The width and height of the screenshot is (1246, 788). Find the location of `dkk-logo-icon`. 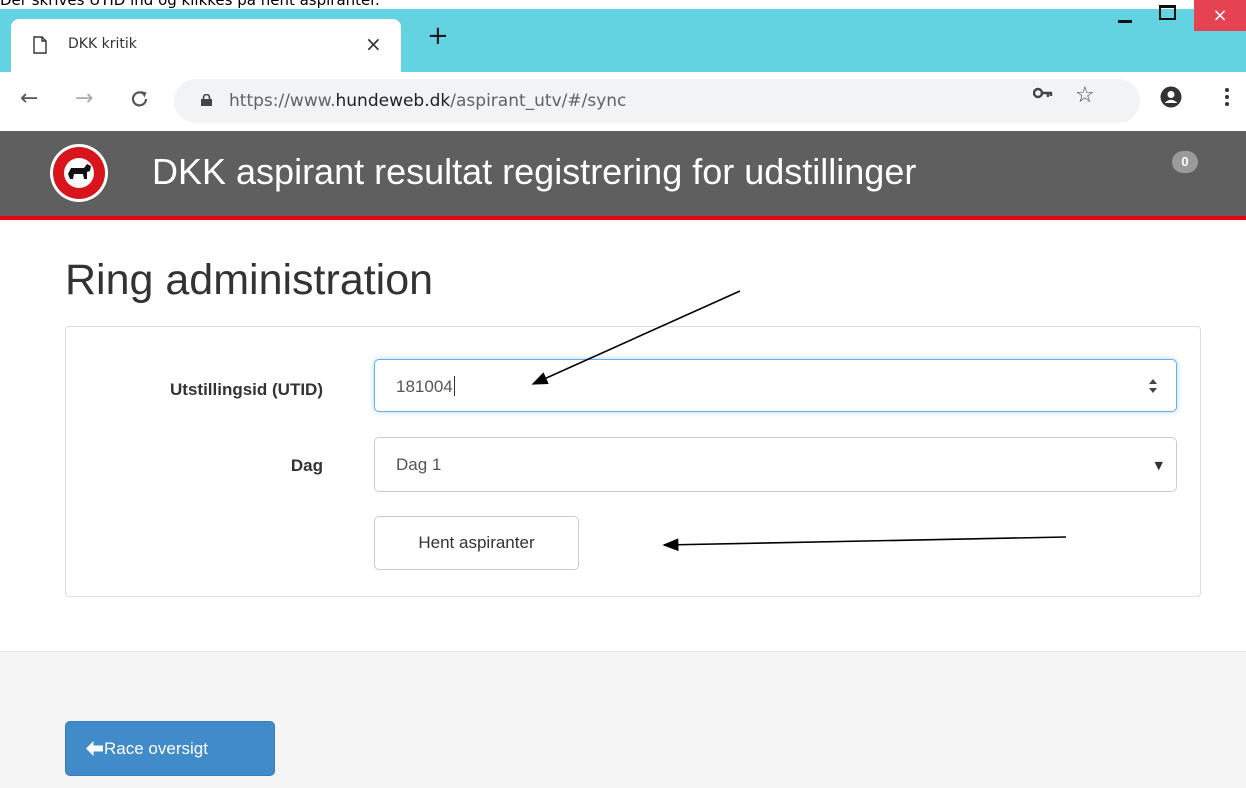

dkk-logo-icon is located at coordinates (79, 173).